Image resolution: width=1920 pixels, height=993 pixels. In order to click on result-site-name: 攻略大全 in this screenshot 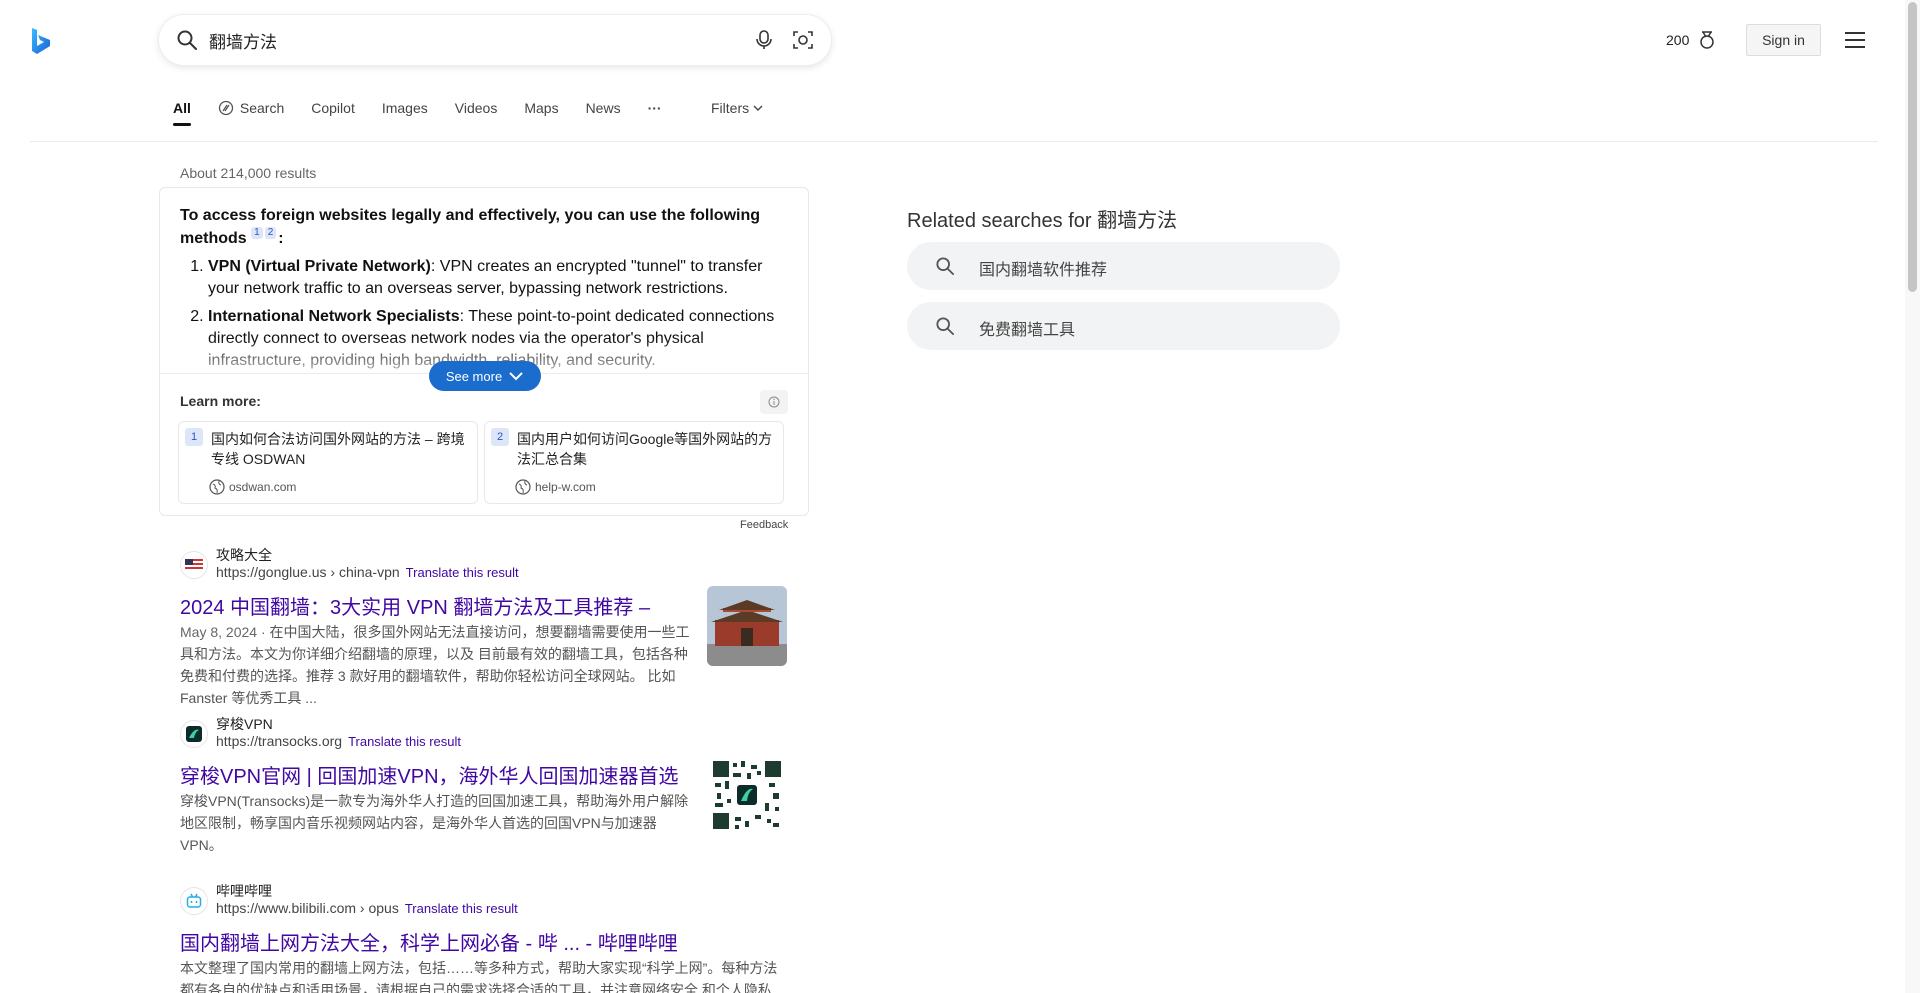, I will do `click(244, 555)`.